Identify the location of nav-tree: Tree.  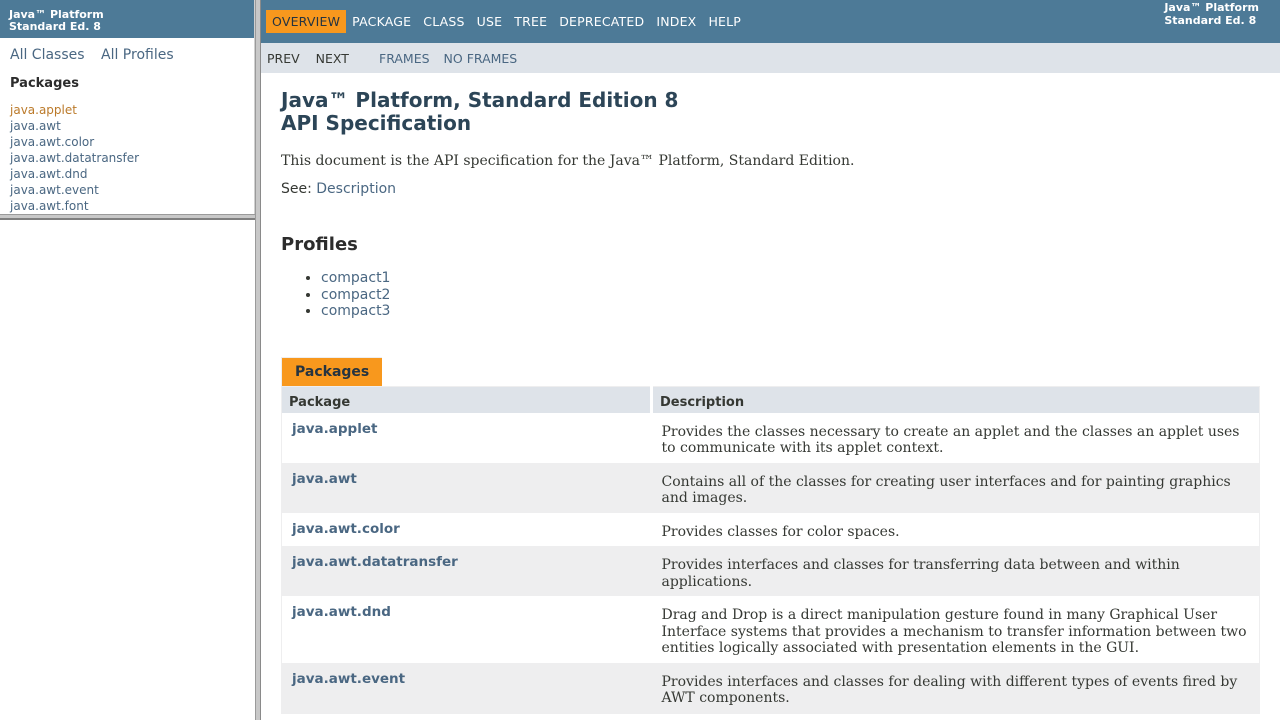
(530, 21).